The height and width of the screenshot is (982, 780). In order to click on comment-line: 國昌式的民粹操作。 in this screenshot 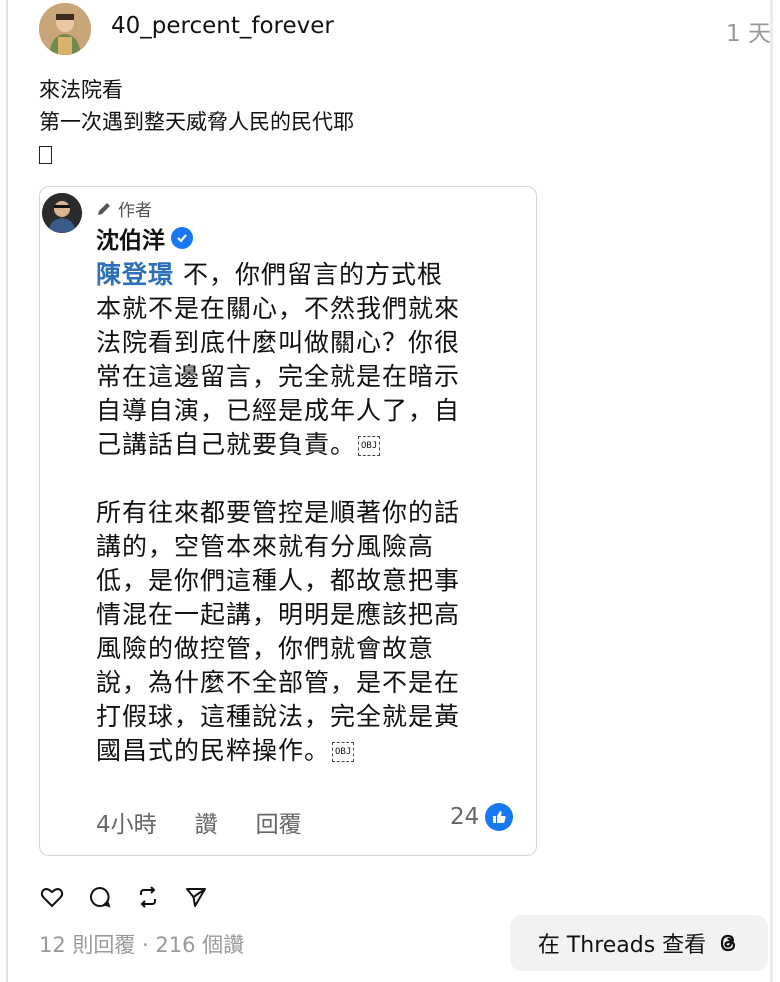, I will do `click(213, 750)`.